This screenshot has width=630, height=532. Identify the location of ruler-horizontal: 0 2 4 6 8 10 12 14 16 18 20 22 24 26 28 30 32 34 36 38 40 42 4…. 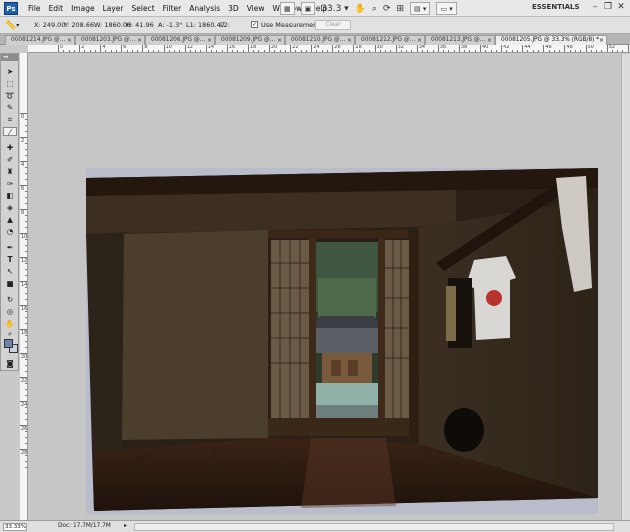
(329, 49).